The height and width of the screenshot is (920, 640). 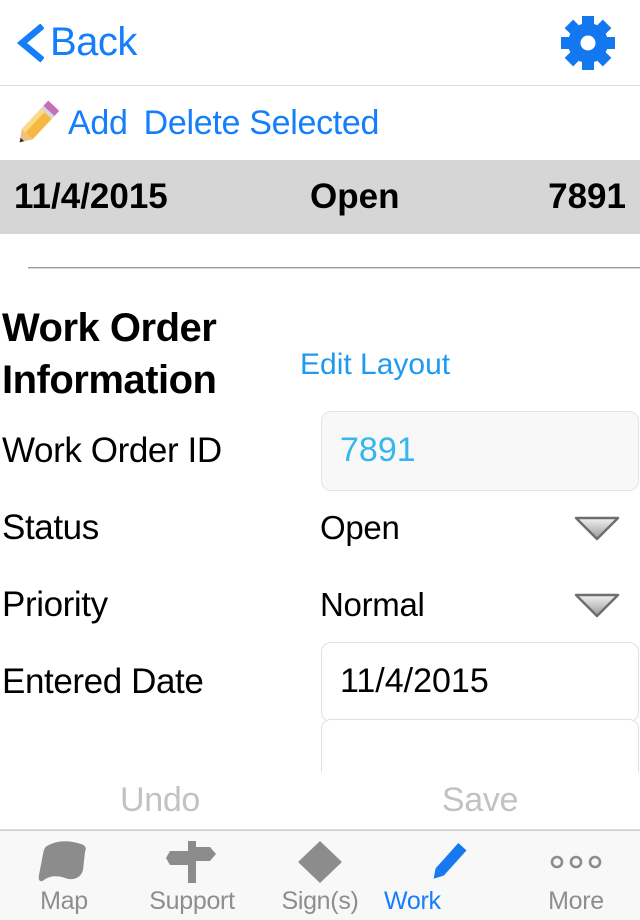 What do you see at coordinates (91, 196) in the screenshot?
I see `row-date: 11/4/2015` at bounding box center [91, 196].